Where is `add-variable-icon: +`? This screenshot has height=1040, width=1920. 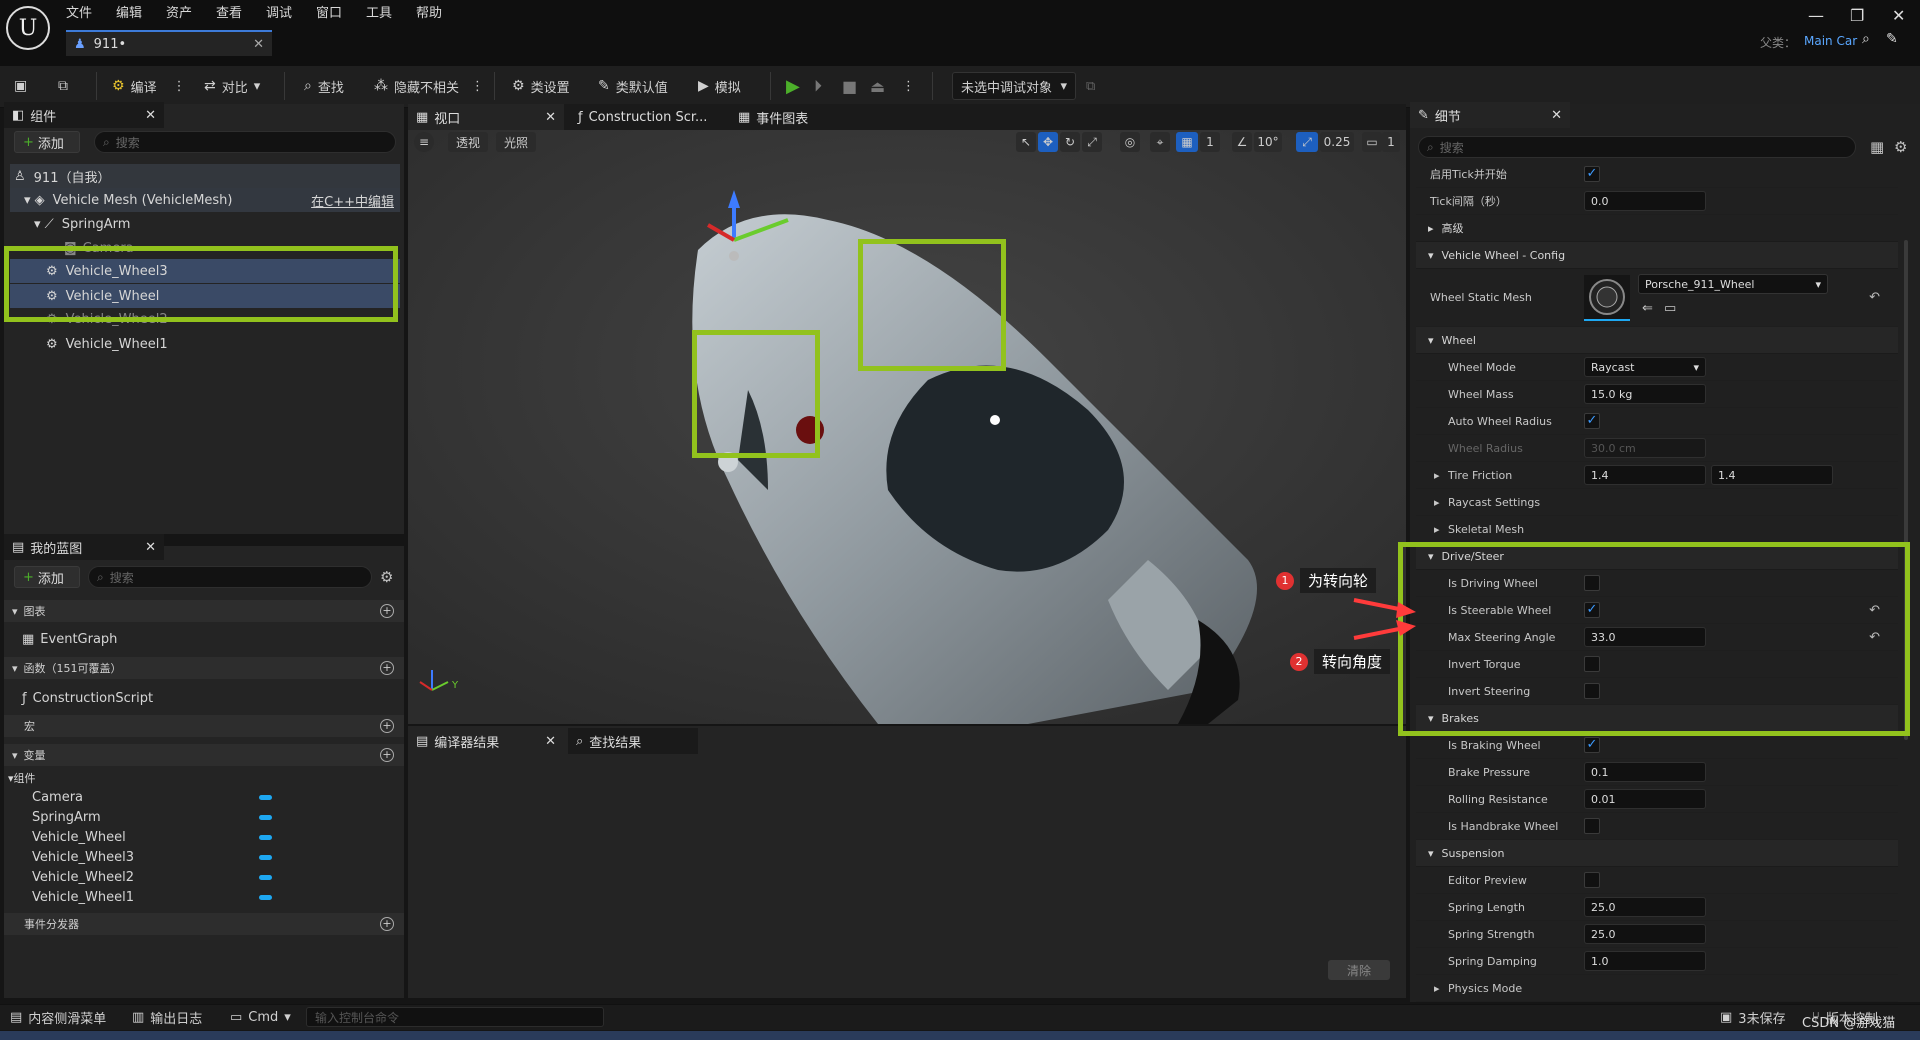
add-variable-icon: + is located at coordinates (387, 755).